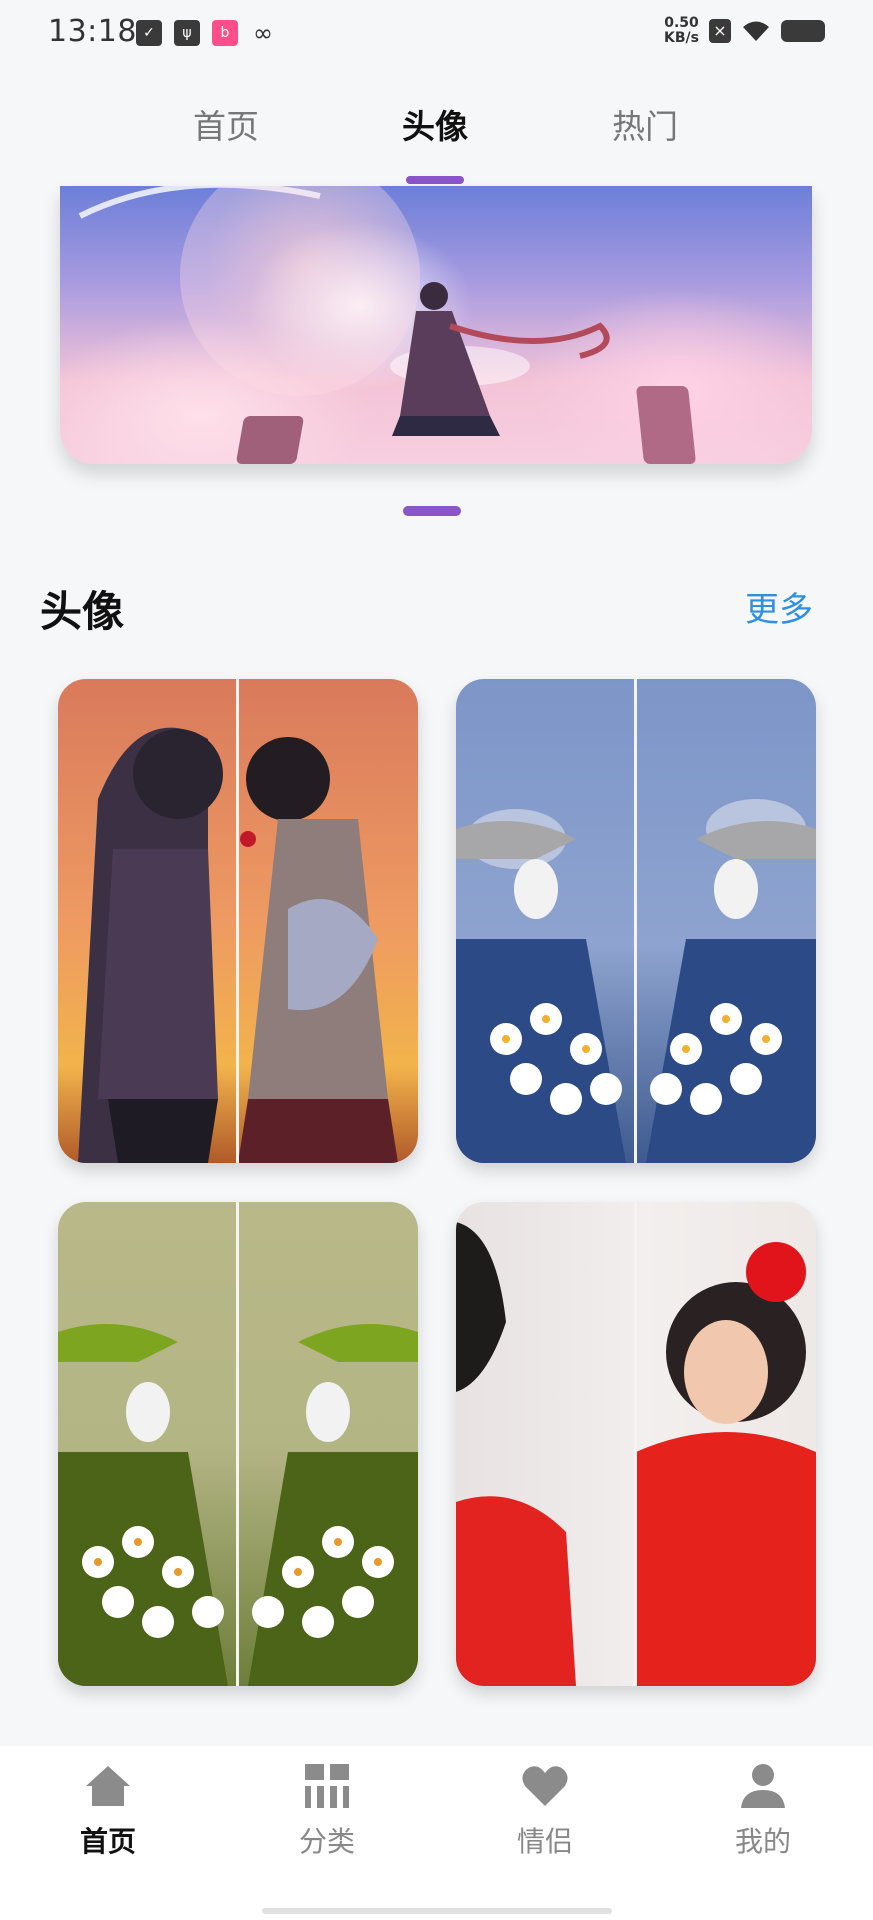 The image size is (873, 1920). What do you see at coordinates (108, 1815) in the screenshot?
I see `nav-home: 首页` at bounding box center [108, 1815].